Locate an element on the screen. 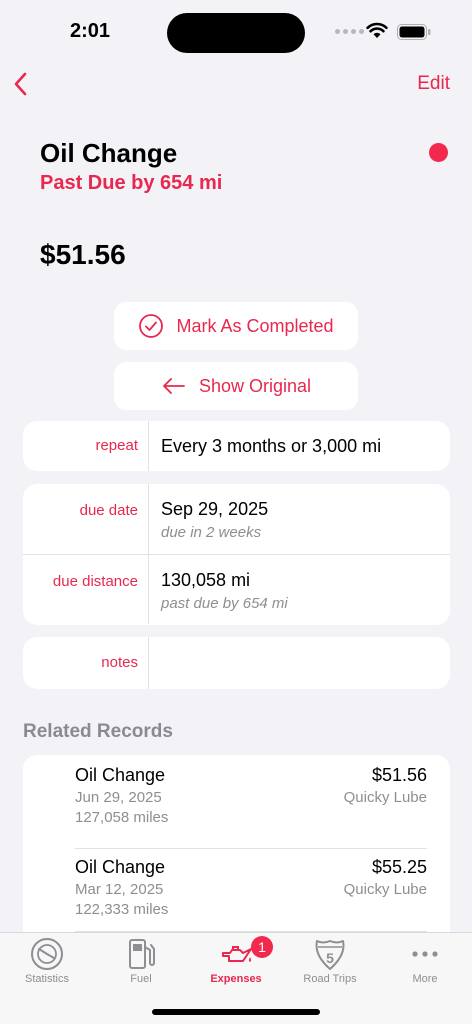  highway-sign-number: 5 is located at coordinates (330, 958).